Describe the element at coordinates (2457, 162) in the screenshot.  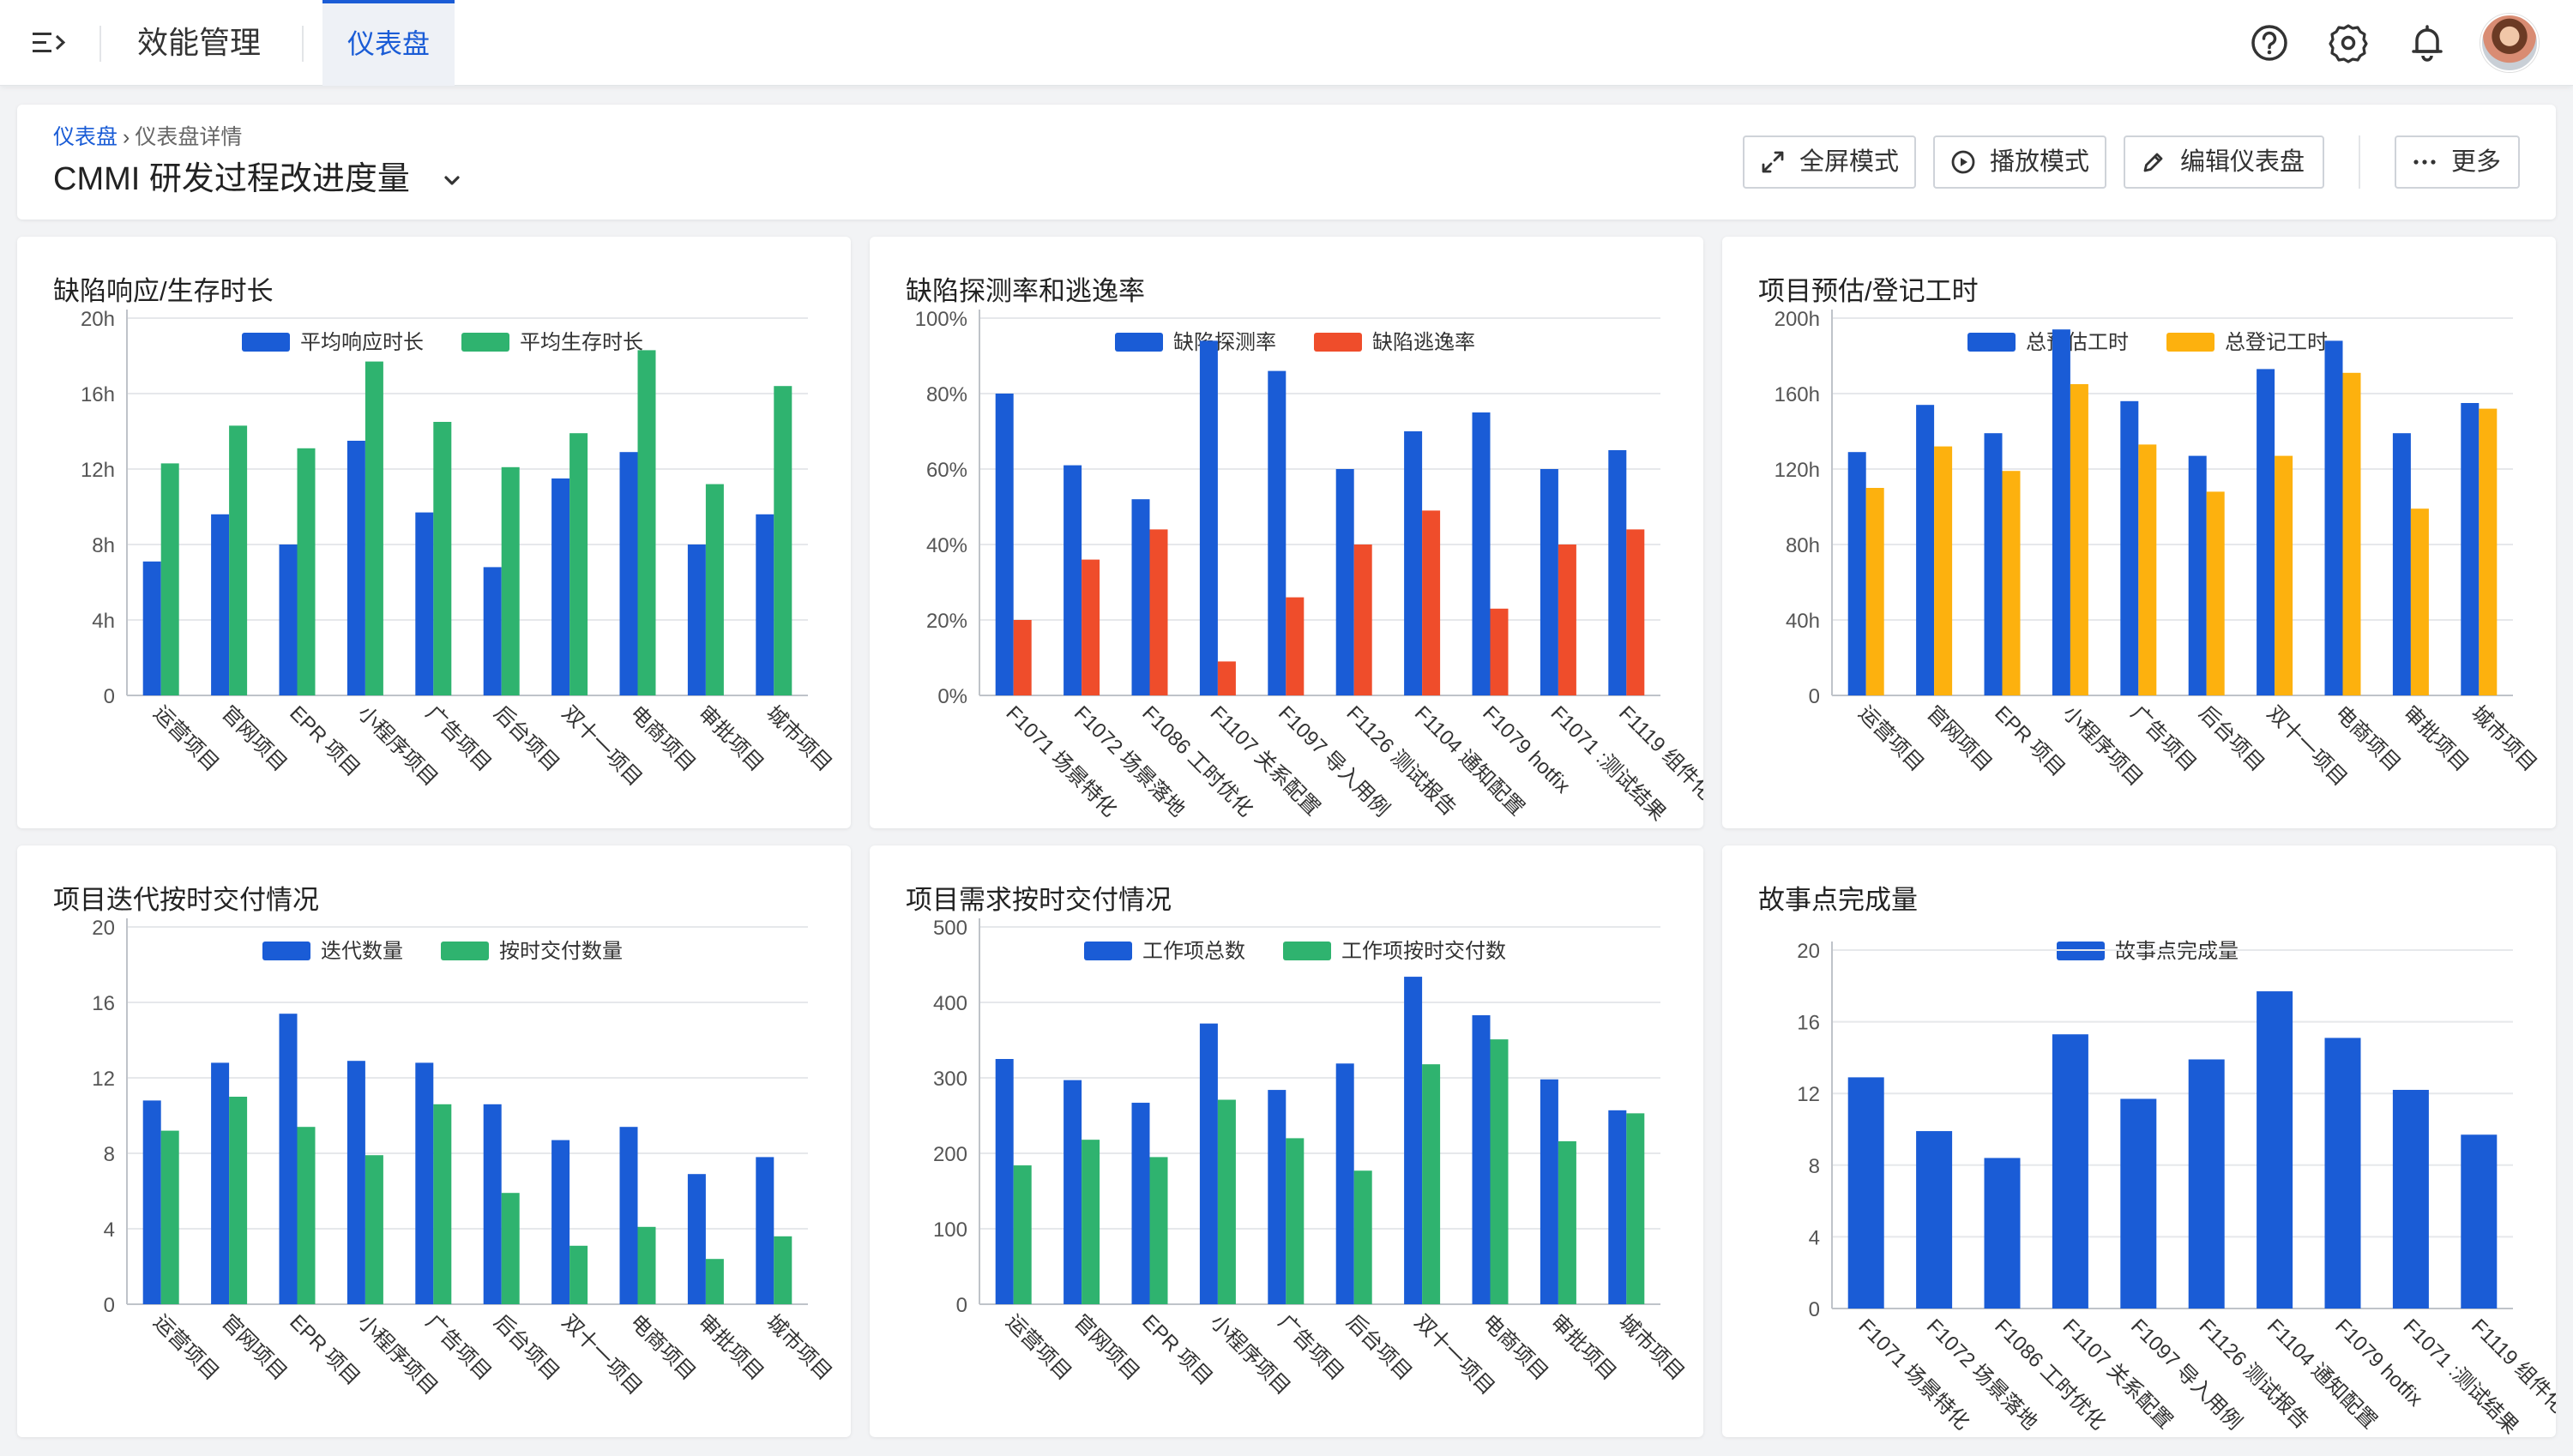
I see `more-button: 更多` at that location.